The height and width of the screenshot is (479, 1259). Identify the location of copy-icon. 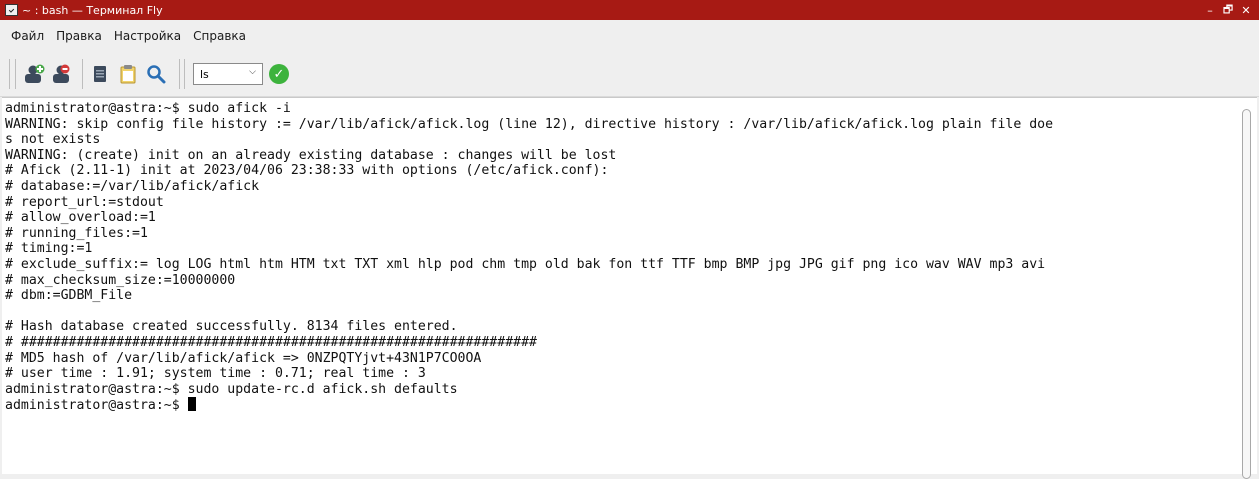
(100, 74).